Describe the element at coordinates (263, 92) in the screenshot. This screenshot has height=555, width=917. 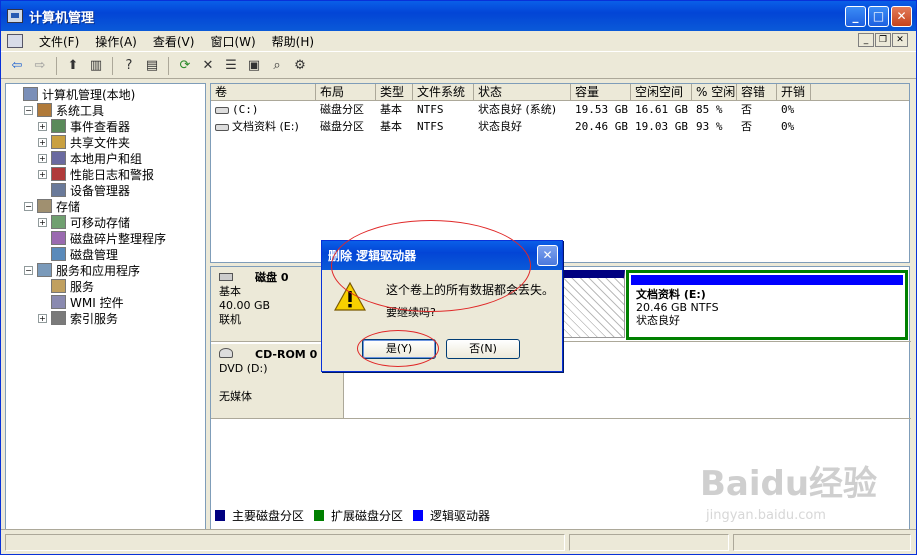
I see `column-header: 卷` at that location.